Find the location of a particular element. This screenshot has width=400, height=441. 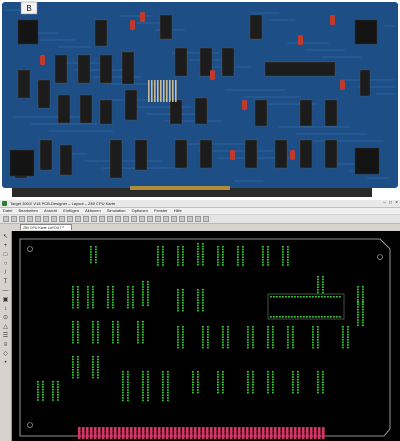

menu-bearbeiten: Bearbeiten is located at coordinates (27, 211).